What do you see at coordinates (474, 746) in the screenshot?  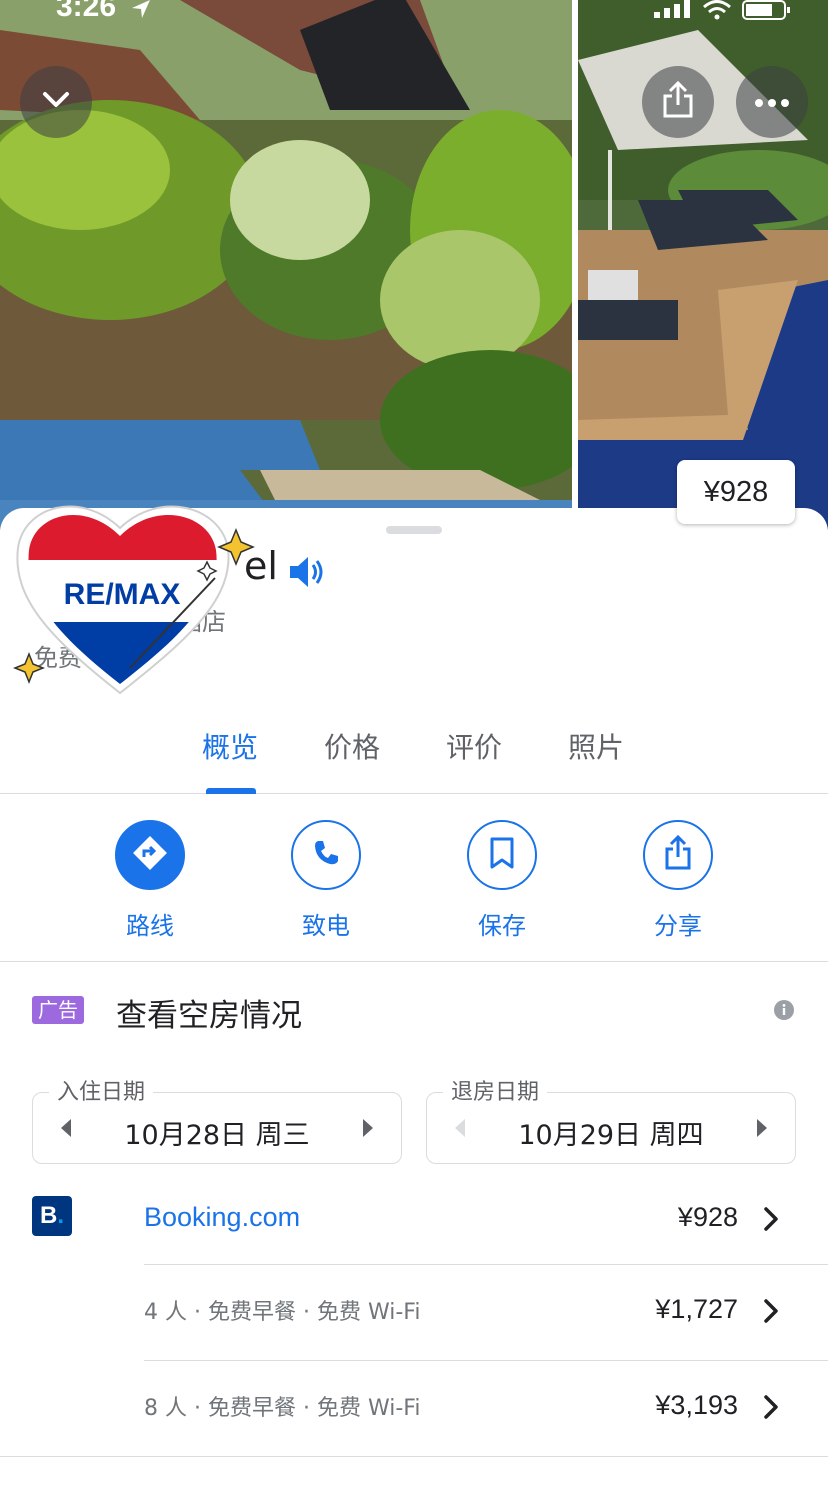 I see `tab-reviews: 评价` at bounding box center [474, 746].